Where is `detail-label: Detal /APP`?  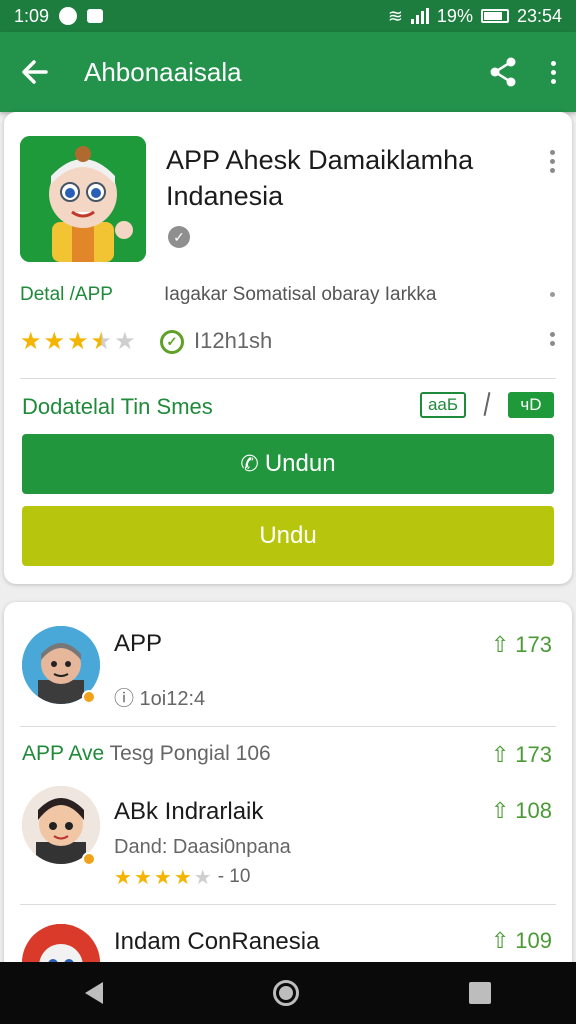
detail-label: Detal /APP is located at coordinates (66, 294).